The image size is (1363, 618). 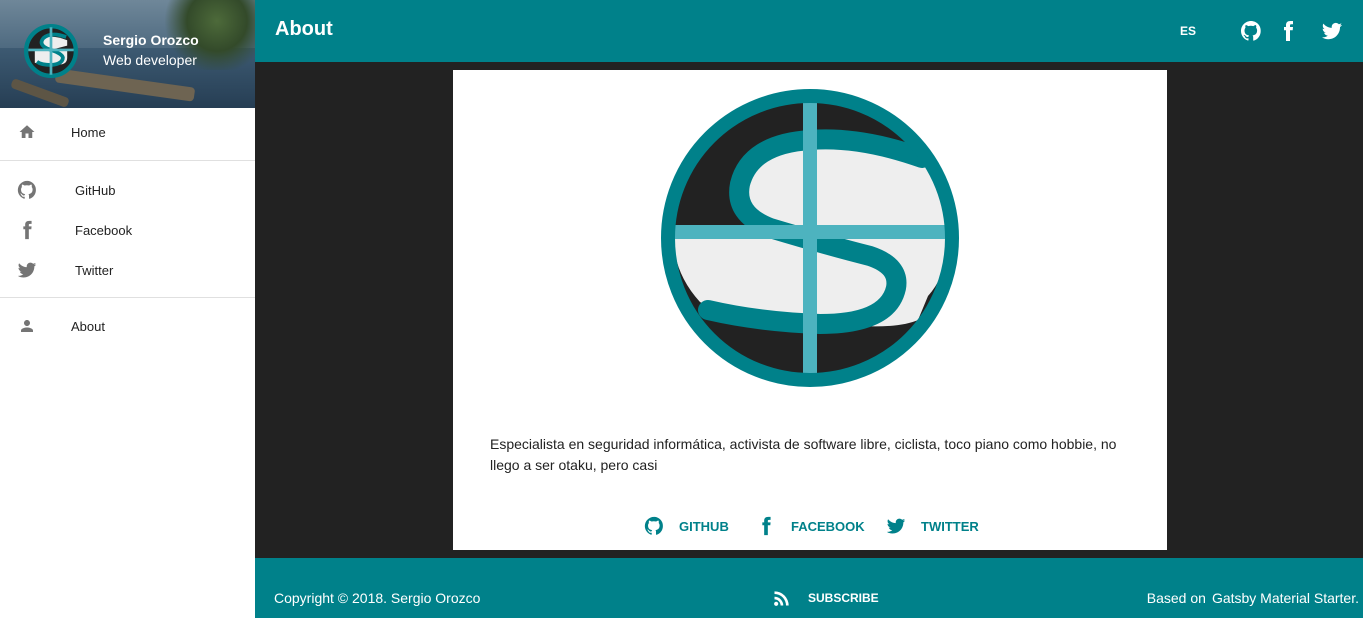 I want to click on top-app-bar: About ES, so click(x=809, y=31).